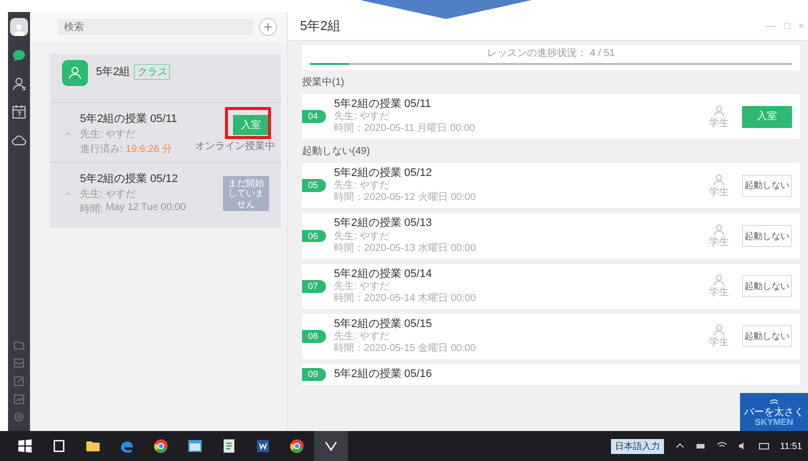 This screenshot has width=808, height=461. What do you see at coordinates (129, 179) in the screenshot?
I see `session-title: 5年2組の授業 05/12` at bounding box center [129, 179].